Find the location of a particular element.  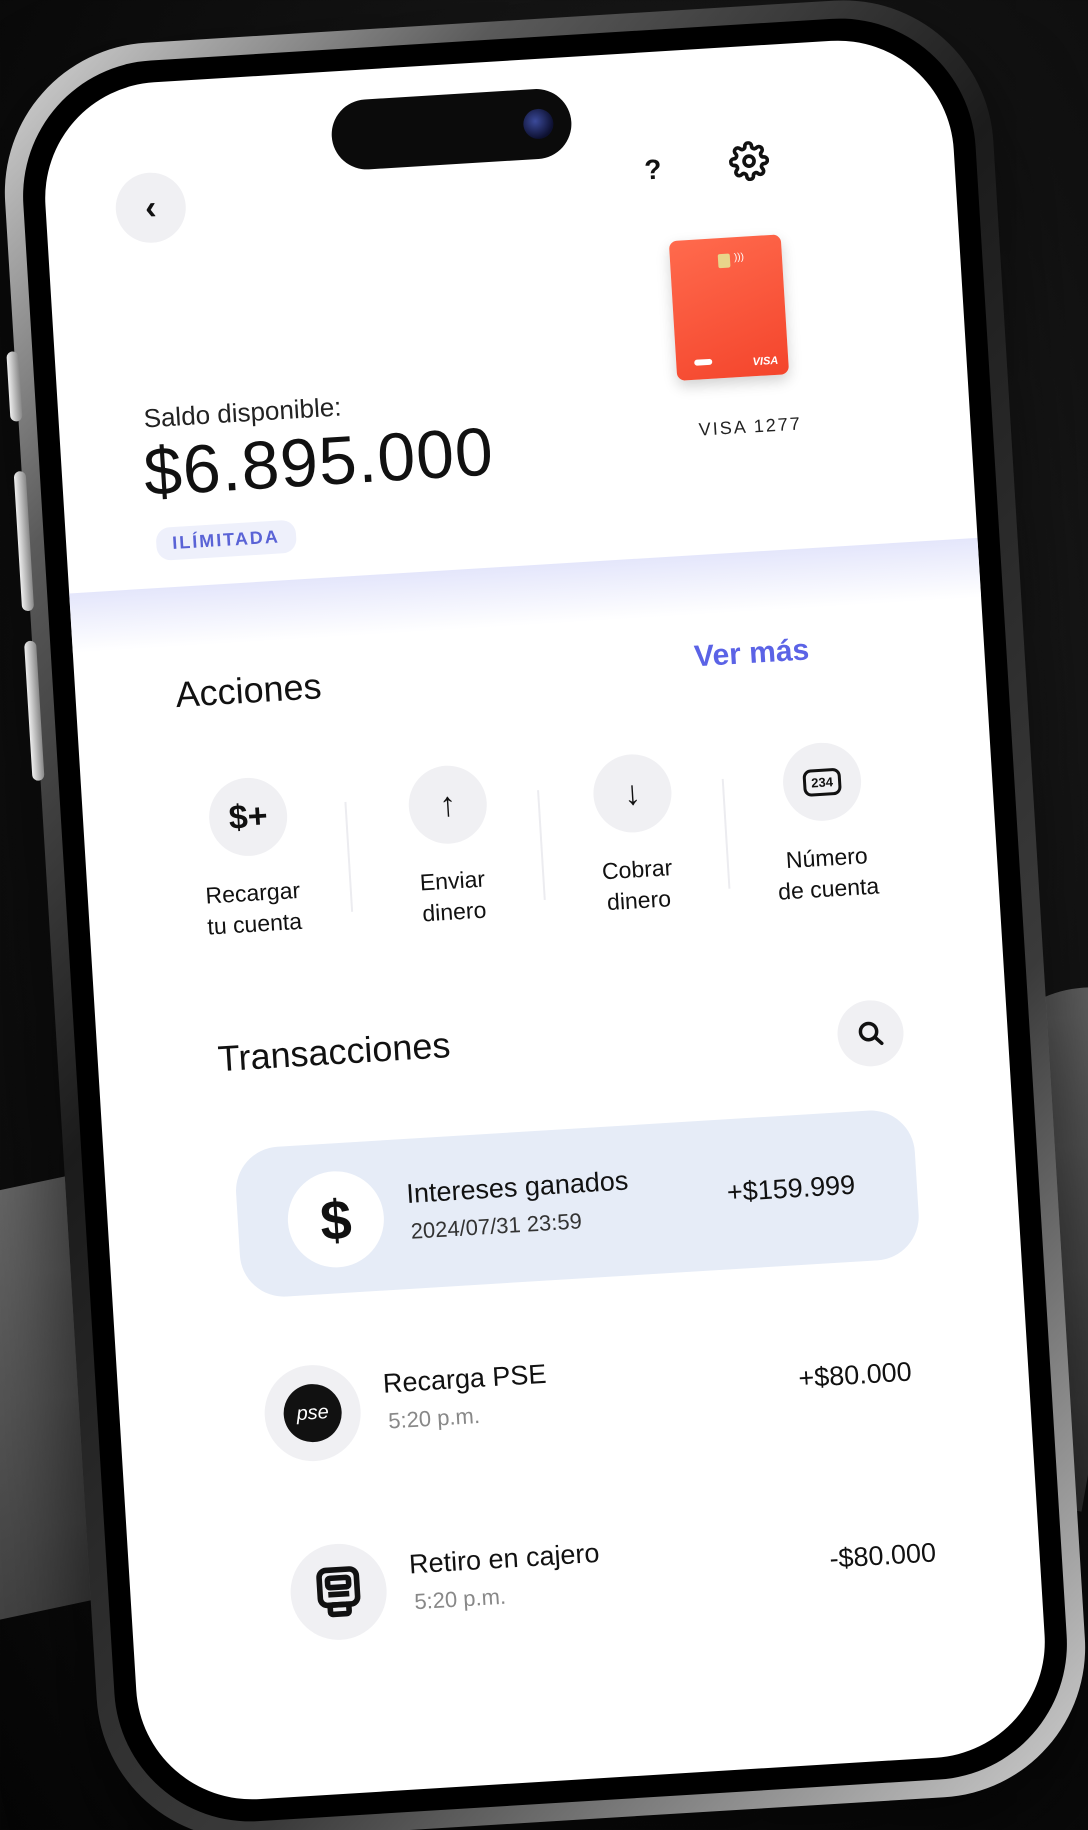

action-label: Recargar tu cuenta is located at coordinates (253, 908).